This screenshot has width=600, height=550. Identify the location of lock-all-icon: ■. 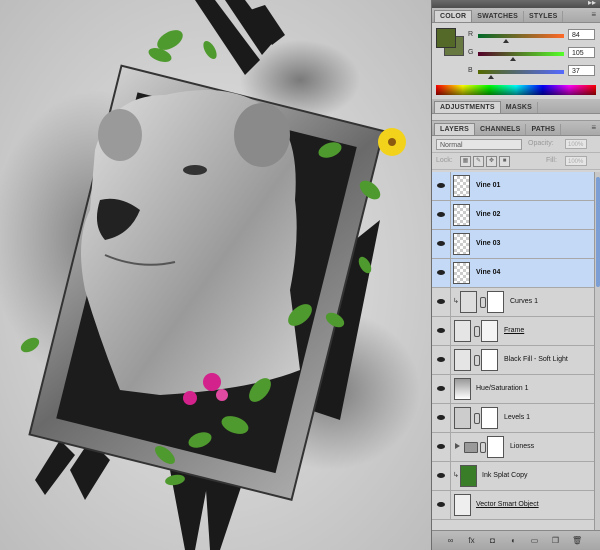
(504, 161).